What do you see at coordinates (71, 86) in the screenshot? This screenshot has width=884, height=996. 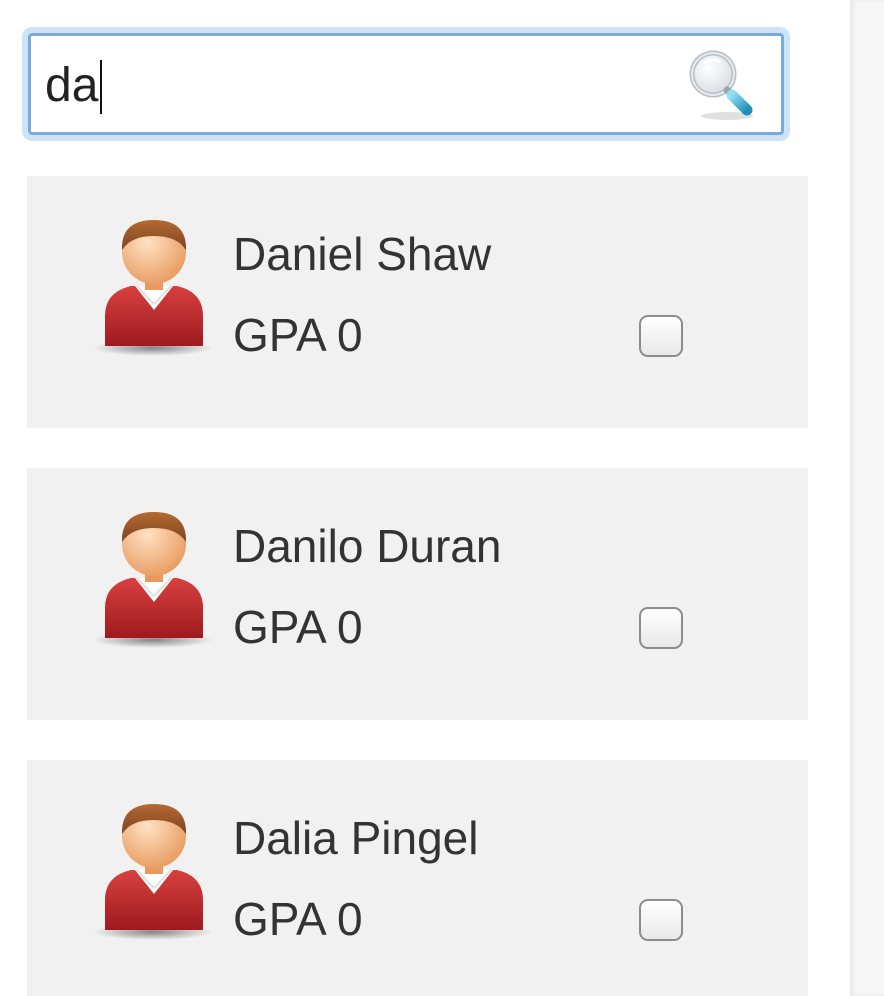 I see `search-input-value: da` at bounding box center [71, 86].